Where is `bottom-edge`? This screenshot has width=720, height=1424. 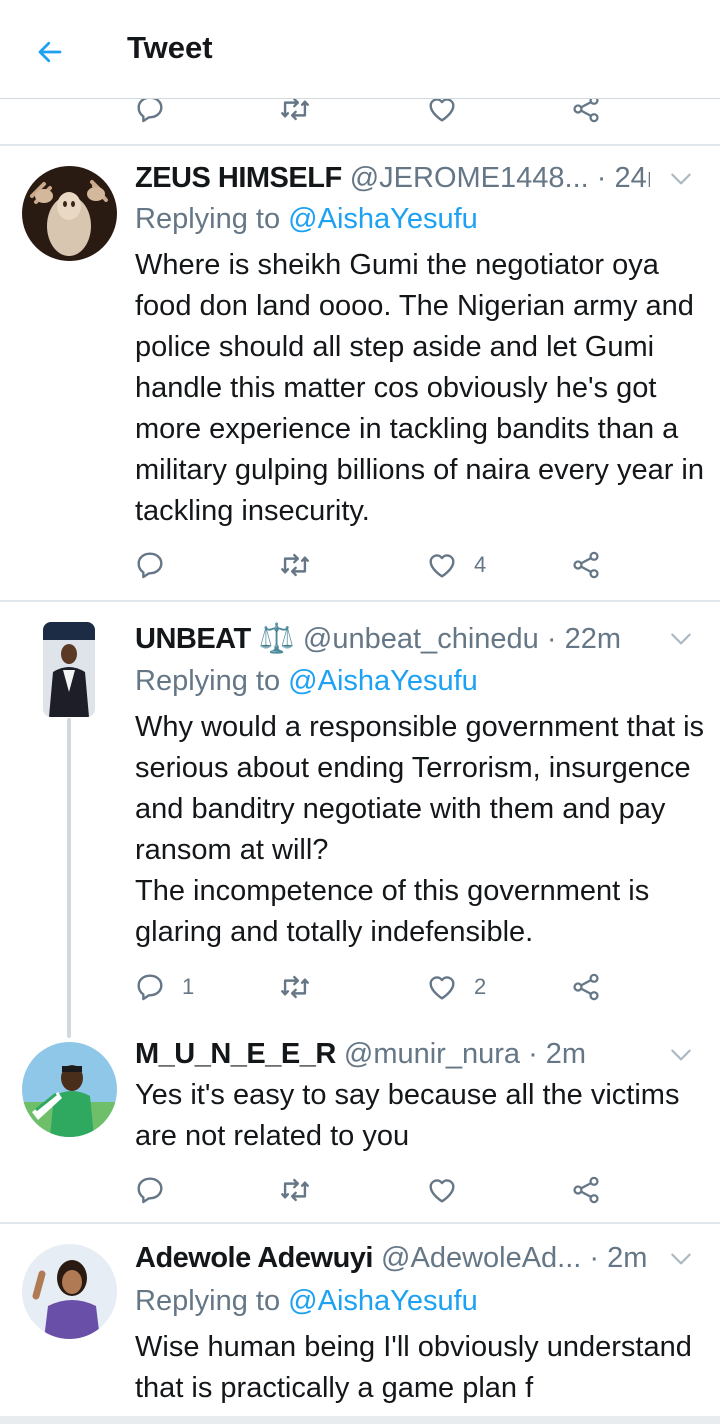 bottom-edge is located at coordinates (360, 1420).